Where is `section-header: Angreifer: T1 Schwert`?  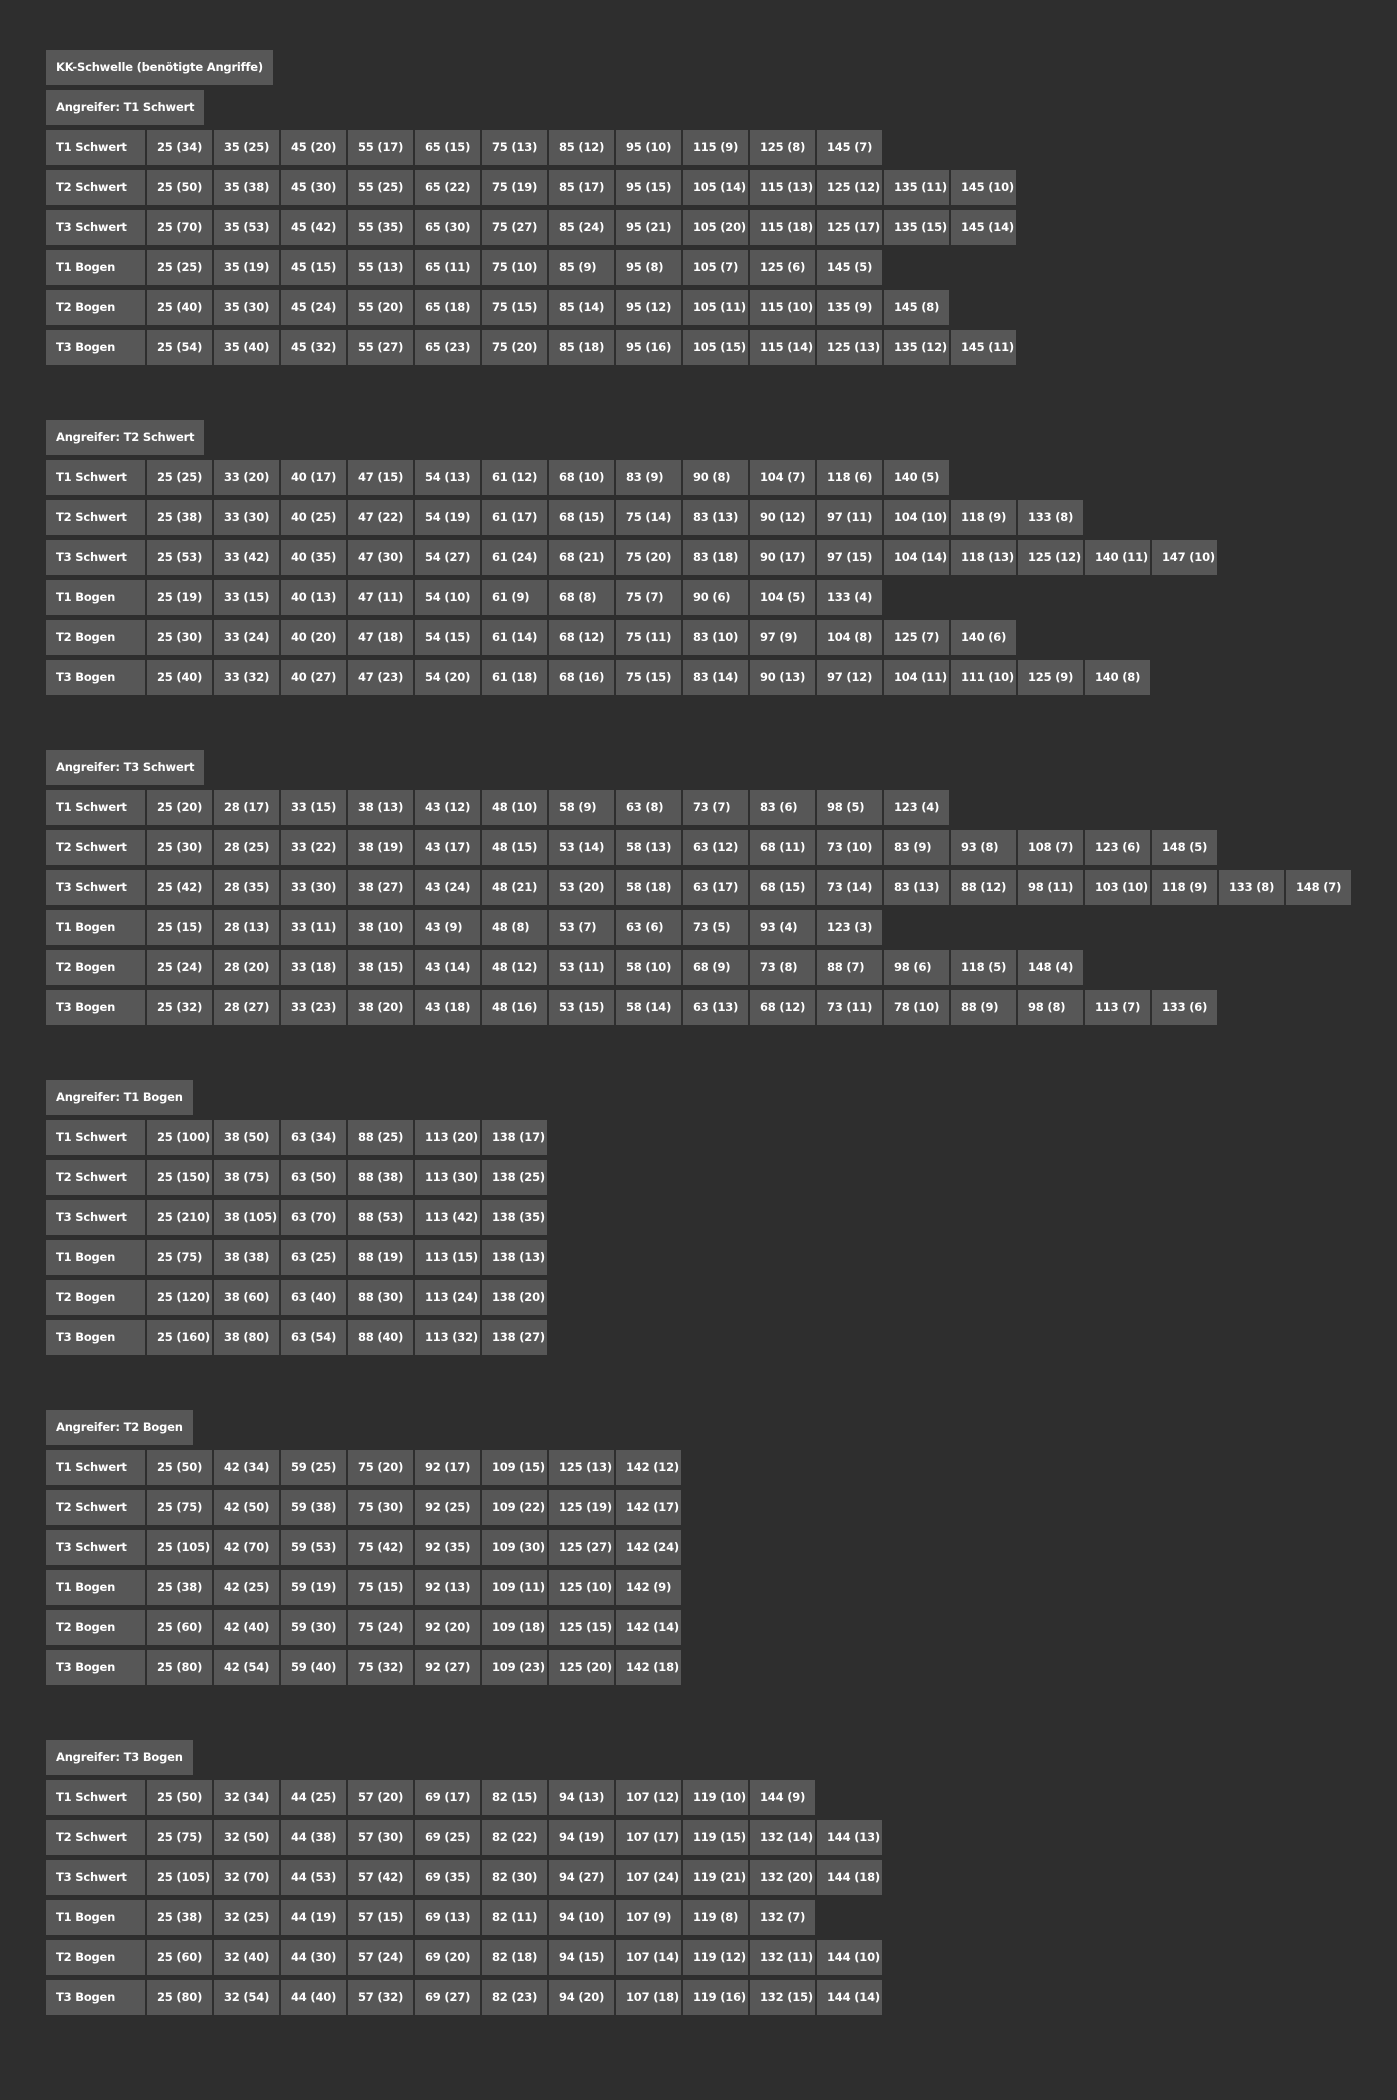
section-header: Angreifer: T1 Schwert is located at coordinates (125, 107).